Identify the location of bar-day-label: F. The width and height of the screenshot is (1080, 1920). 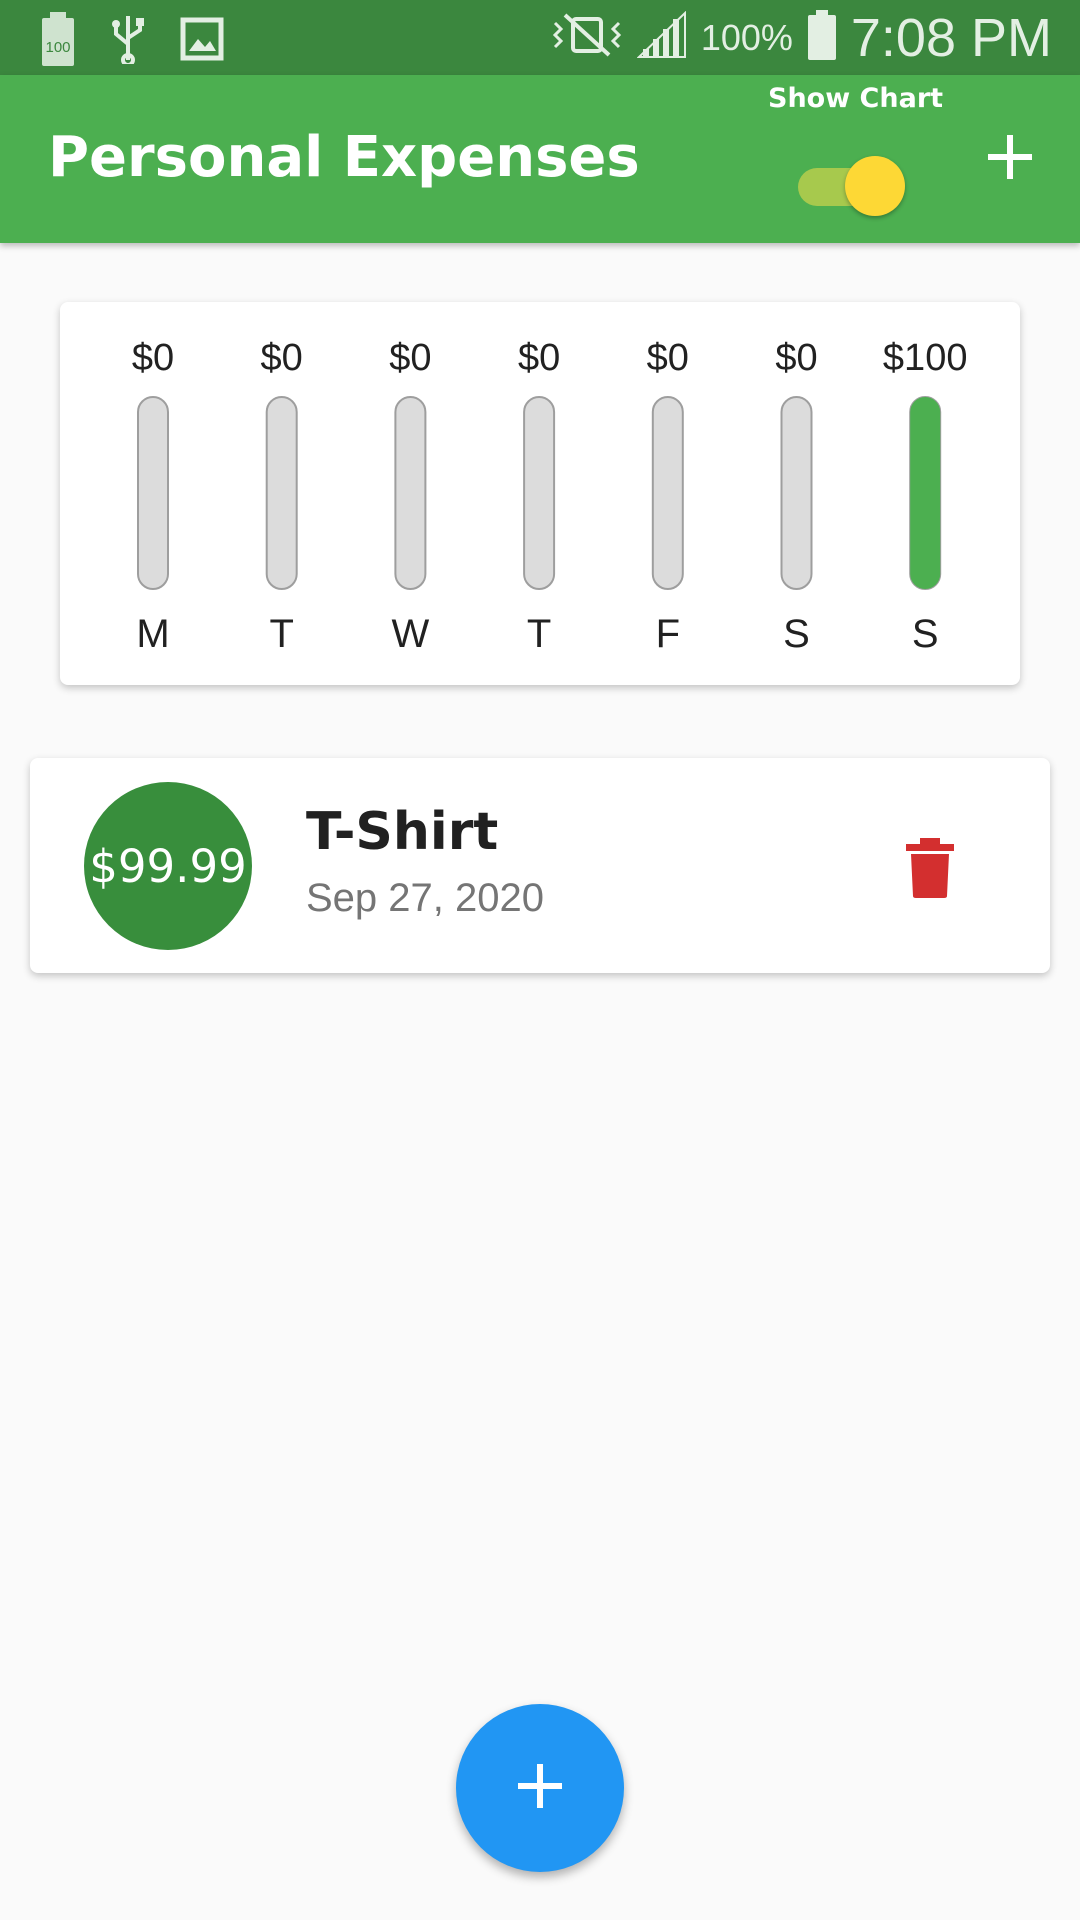
(668, 634).